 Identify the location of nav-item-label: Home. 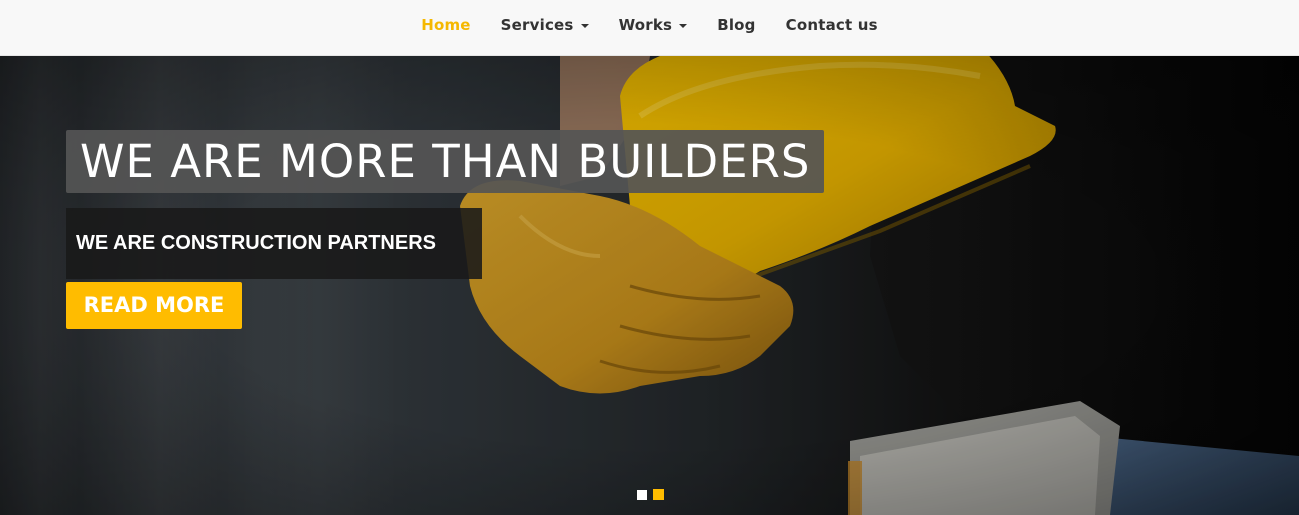
(446, 25).